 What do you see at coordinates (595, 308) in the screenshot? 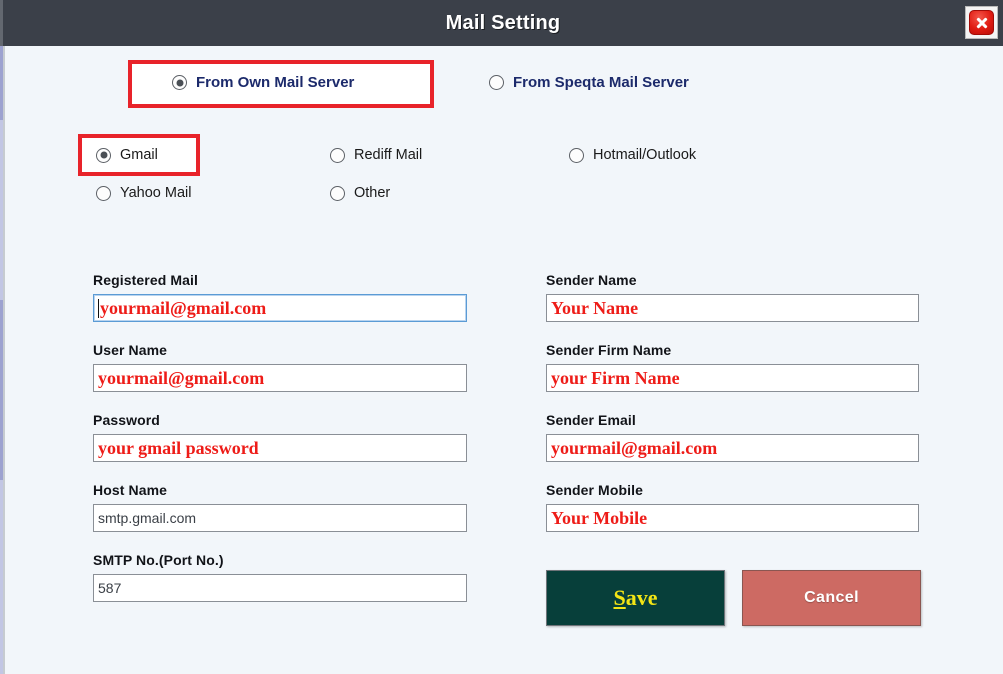
I see `input-value: Your Name` at bounding box center [595, 308].